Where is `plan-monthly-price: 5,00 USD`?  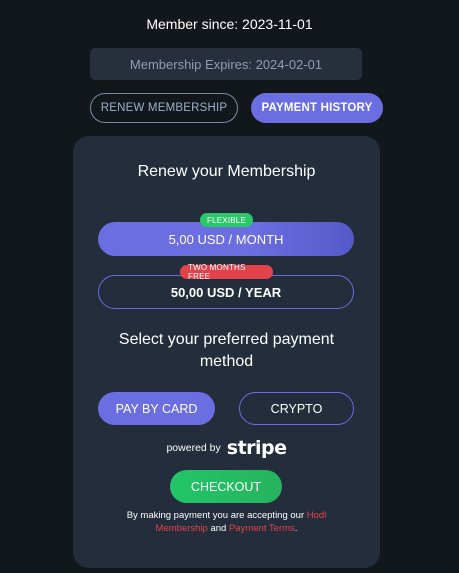
plan-monthly-price: 5,00 USD is located at coordinates (196, 239).